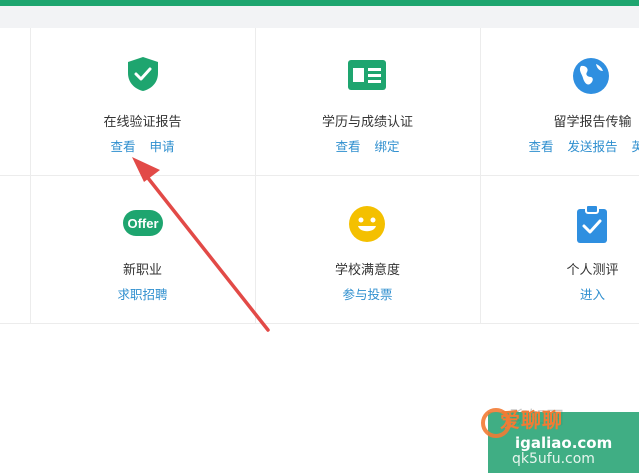  What do you see at coordinates (367, 145) in the screenshot?
I see `service-links: 查看 绑定` at bounding box center [367, 145].